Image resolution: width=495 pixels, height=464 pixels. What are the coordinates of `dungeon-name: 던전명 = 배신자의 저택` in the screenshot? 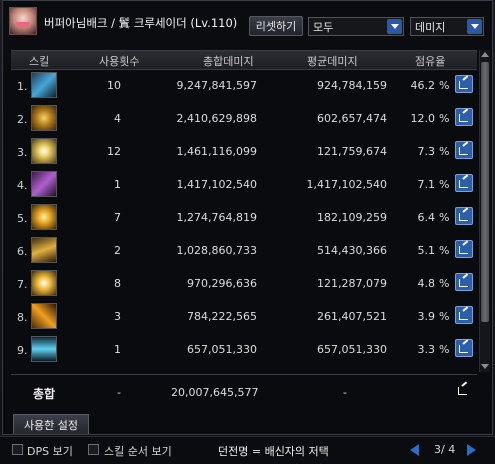 It's located at (273, 451).